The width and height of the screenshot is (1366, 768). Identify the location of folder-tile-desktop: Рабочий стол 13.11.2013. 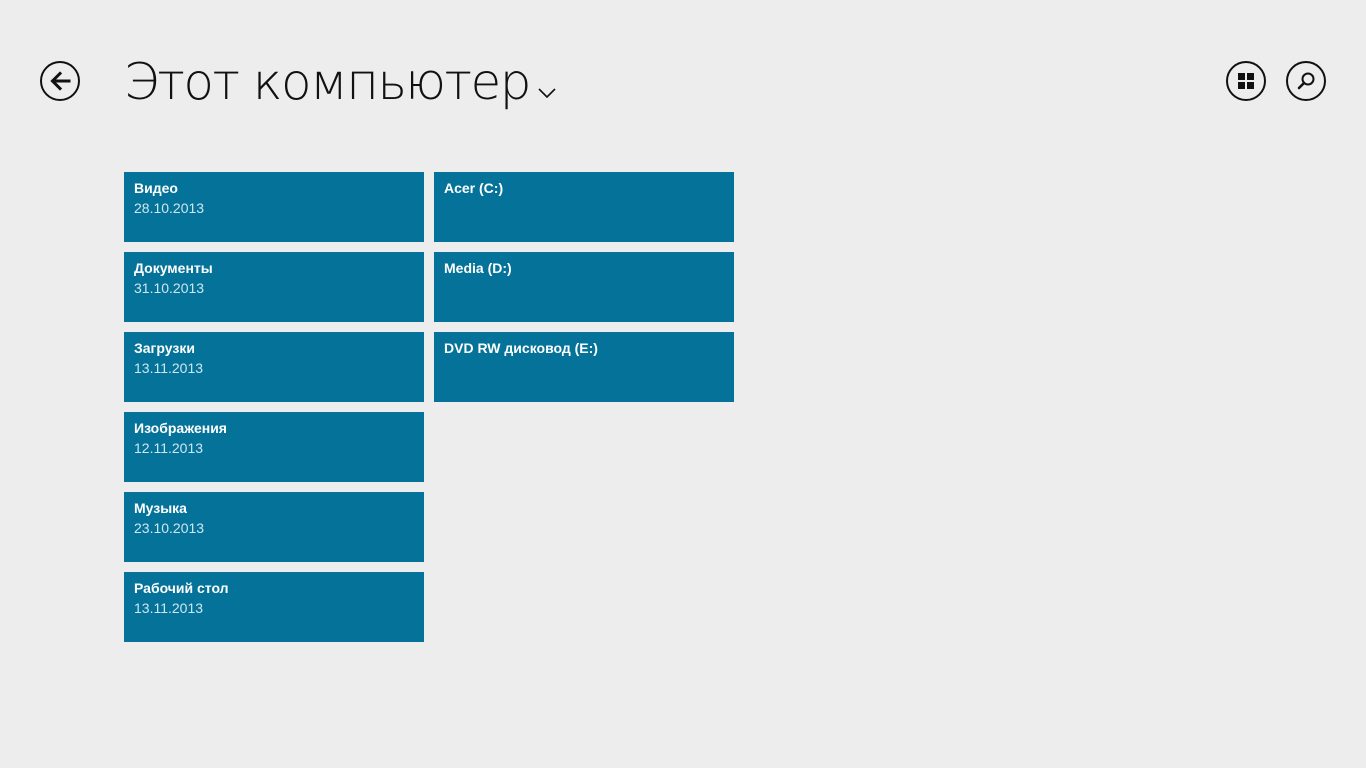
(274, 607).